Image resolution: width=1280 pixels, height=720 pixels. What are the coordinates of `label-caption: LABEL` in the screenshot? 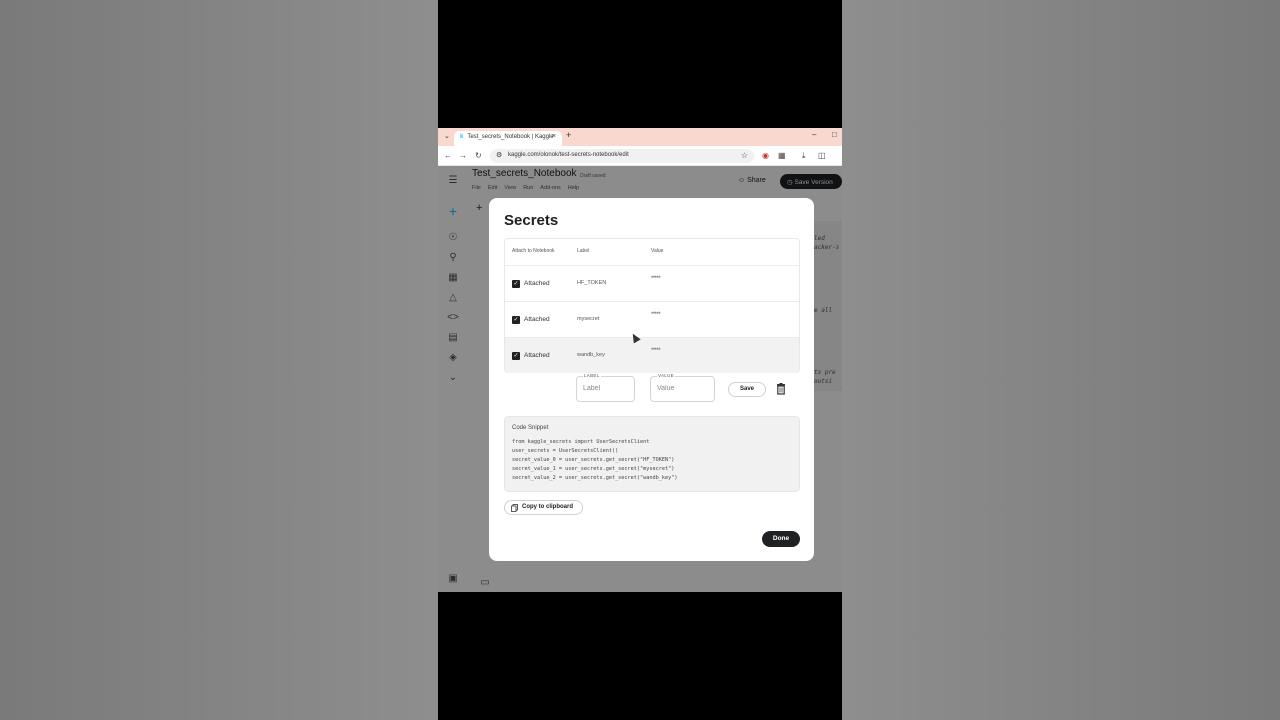 It's located at (592, 375).